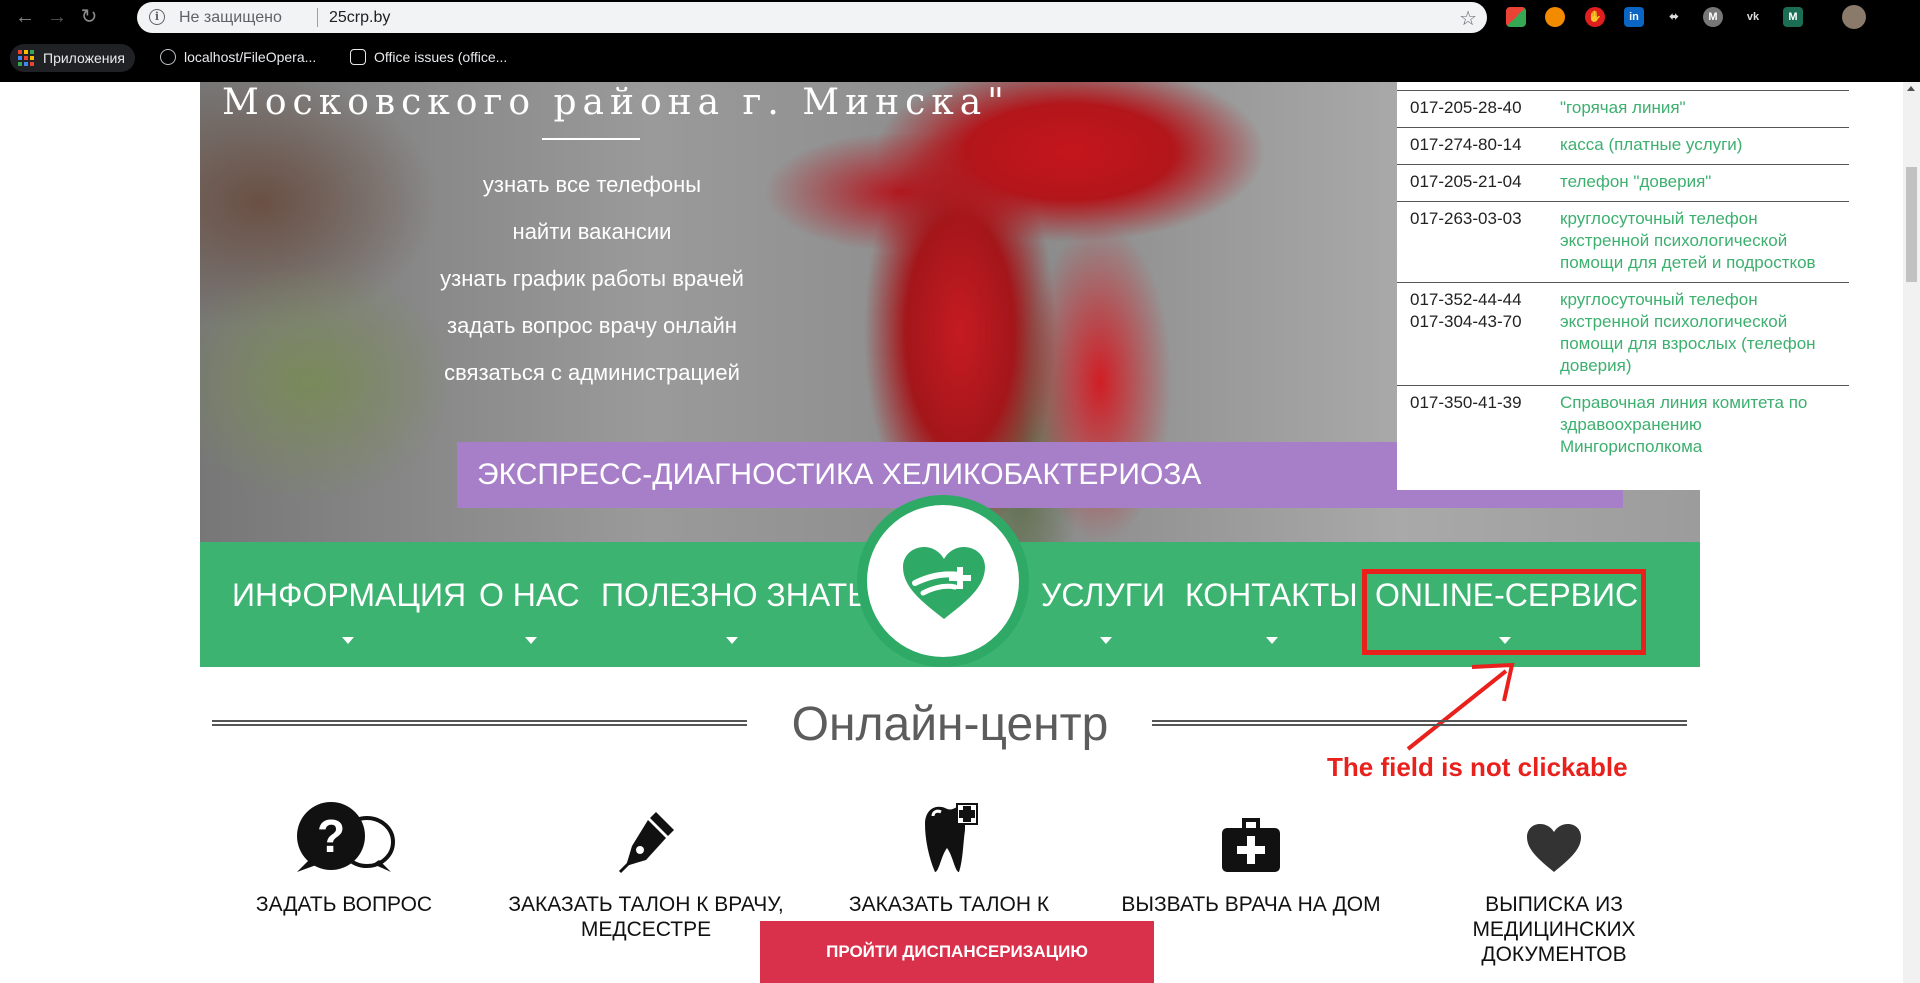  Describe the element at coordinates (349, 595) in the screenshot. I see `nav-information: ИНФОРМАЦИЯ` at that location.